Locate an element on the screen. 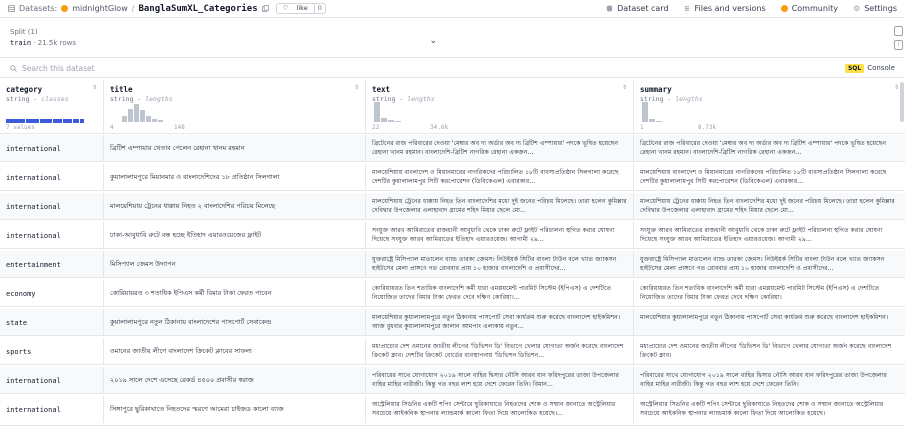  cell-category: economy is located at coordinates (52, 293).